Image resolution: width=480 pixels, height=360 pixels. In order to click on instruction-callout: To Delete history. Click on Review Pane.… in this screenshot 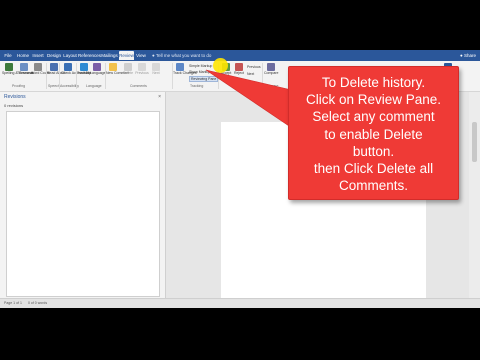, I will do `click(373, 133)`.